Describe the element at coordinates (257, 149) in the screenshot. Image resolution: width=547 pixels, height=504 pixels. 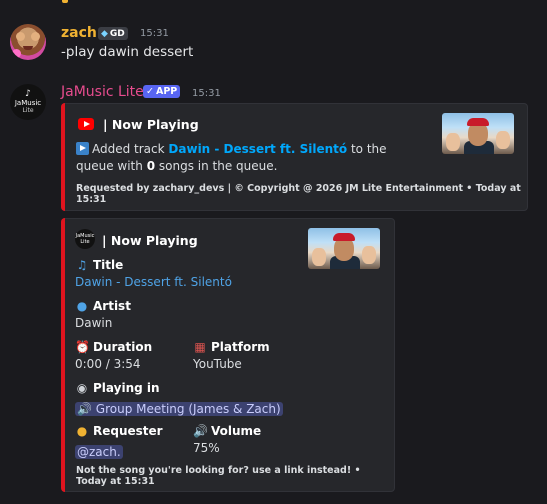
I see `track-link: Dawin - Dessert ft. Silentó` at that location.